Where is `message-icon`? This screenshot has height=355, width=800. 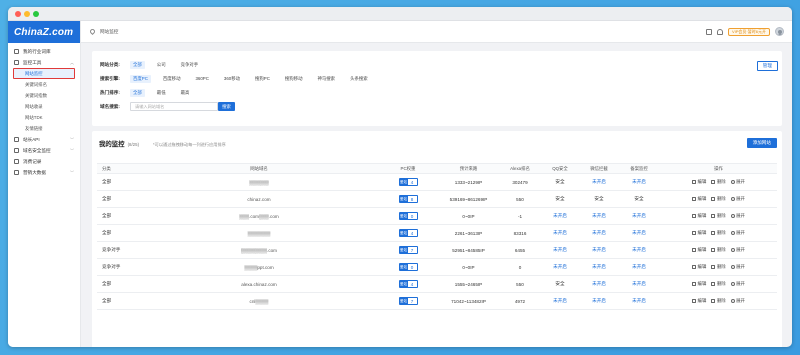 message-icon is located at coordinates (708, 31).